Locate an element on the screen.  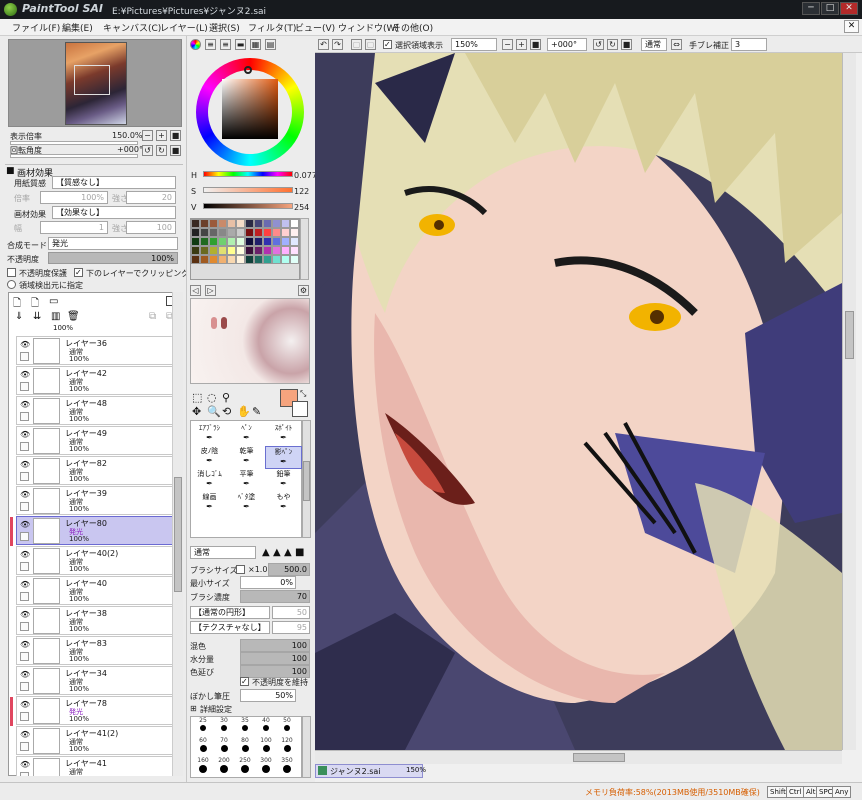
menu-layer: レイヤー(L) is located at coordinates (184, 27).